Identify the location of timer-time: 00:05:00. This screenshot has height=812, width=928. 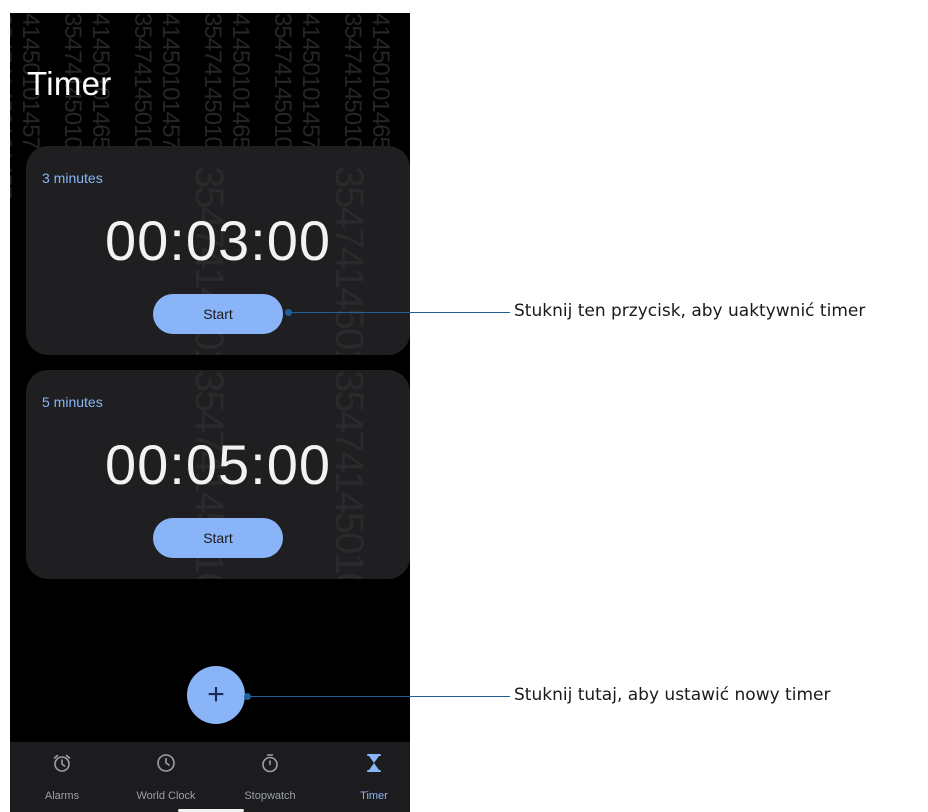
(218, 464).